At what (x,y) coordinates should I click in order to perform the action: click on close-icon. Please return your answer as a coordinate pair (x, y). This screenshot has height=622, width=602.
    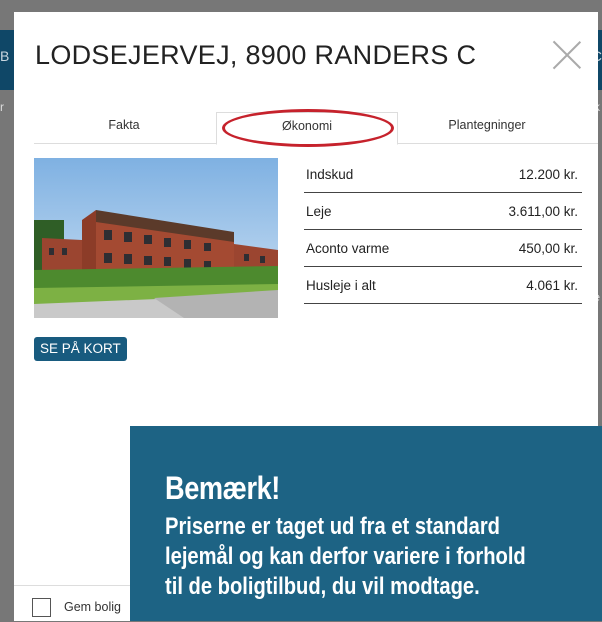
    Looking at the image, I should click on (567, 55).